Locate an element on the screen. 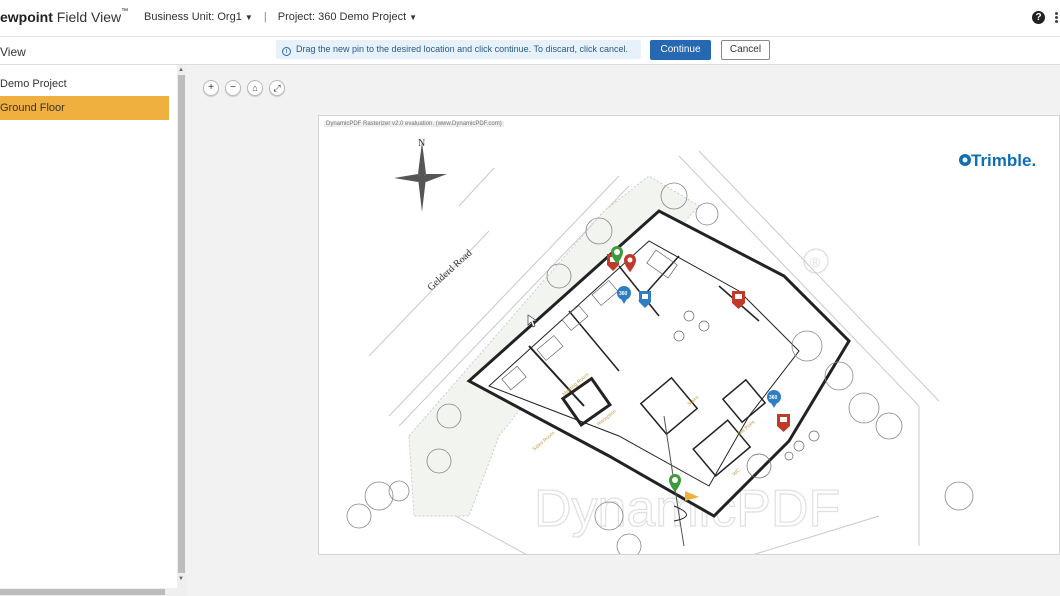  continue-button: Continue is located at coordinates (680, 50).